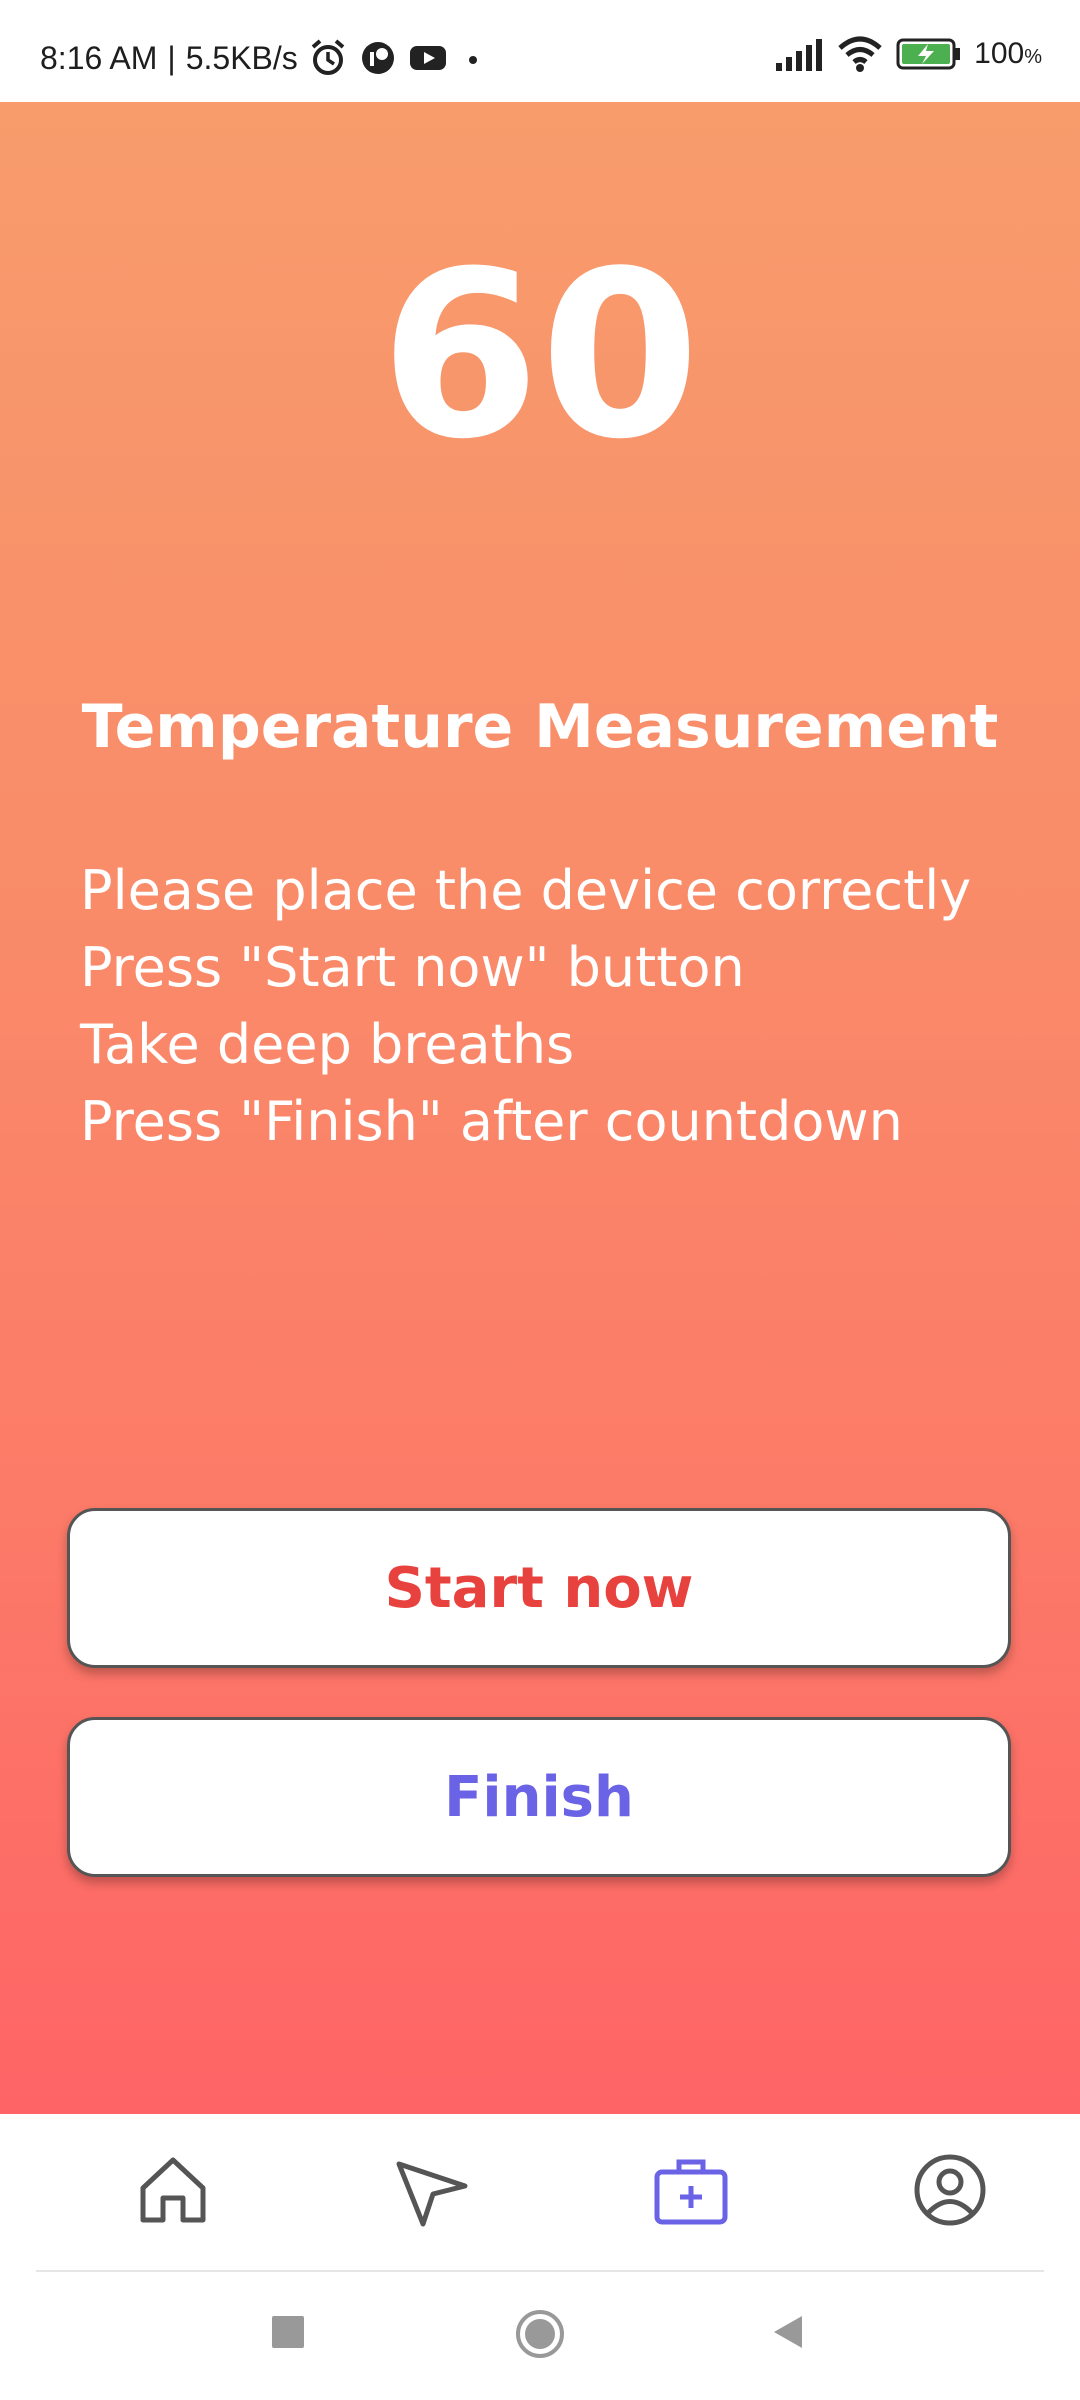  What do you see at coordinates (288, 2332) in the screenshot?
I see `recent-apps-icon` at bounding box center [288, 2332].